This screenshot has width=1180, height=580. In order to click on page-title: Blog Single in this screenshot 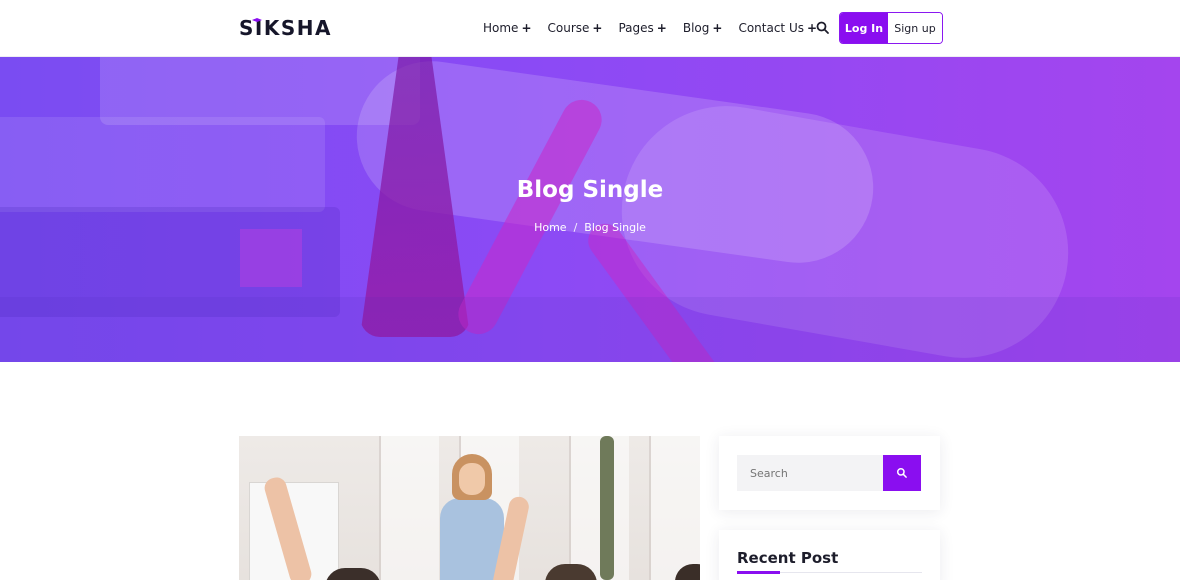, I will do `click(590, 190)`.